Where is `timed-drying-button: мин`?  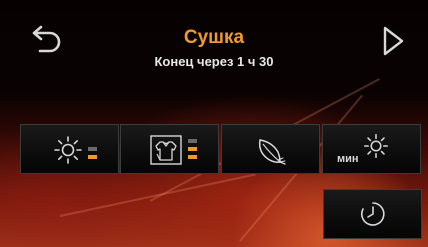 timed-drying-button: мин is located at coordinates (371, 149).